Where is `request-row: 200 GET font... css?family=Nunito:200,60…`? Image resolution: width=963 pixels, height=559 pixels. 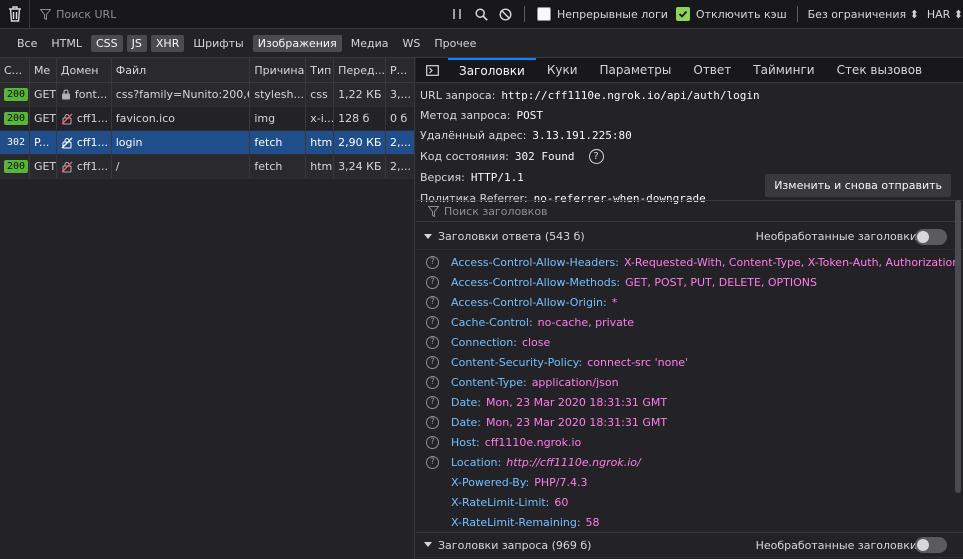
request-row: 200 GET font... css?family=Nunito:200,60… is located at coordinates (207, 95).